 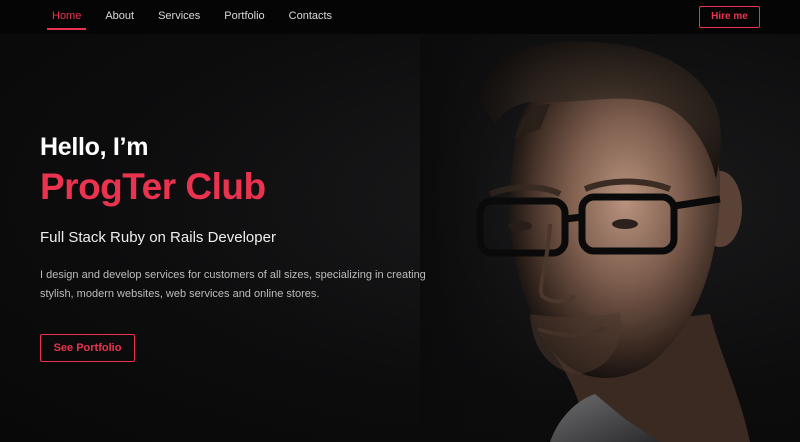 What do you see at coordinates (729, 17) in the screenshot?
I see `hire-me-button: Hire me` at bounding box center [729, 17].